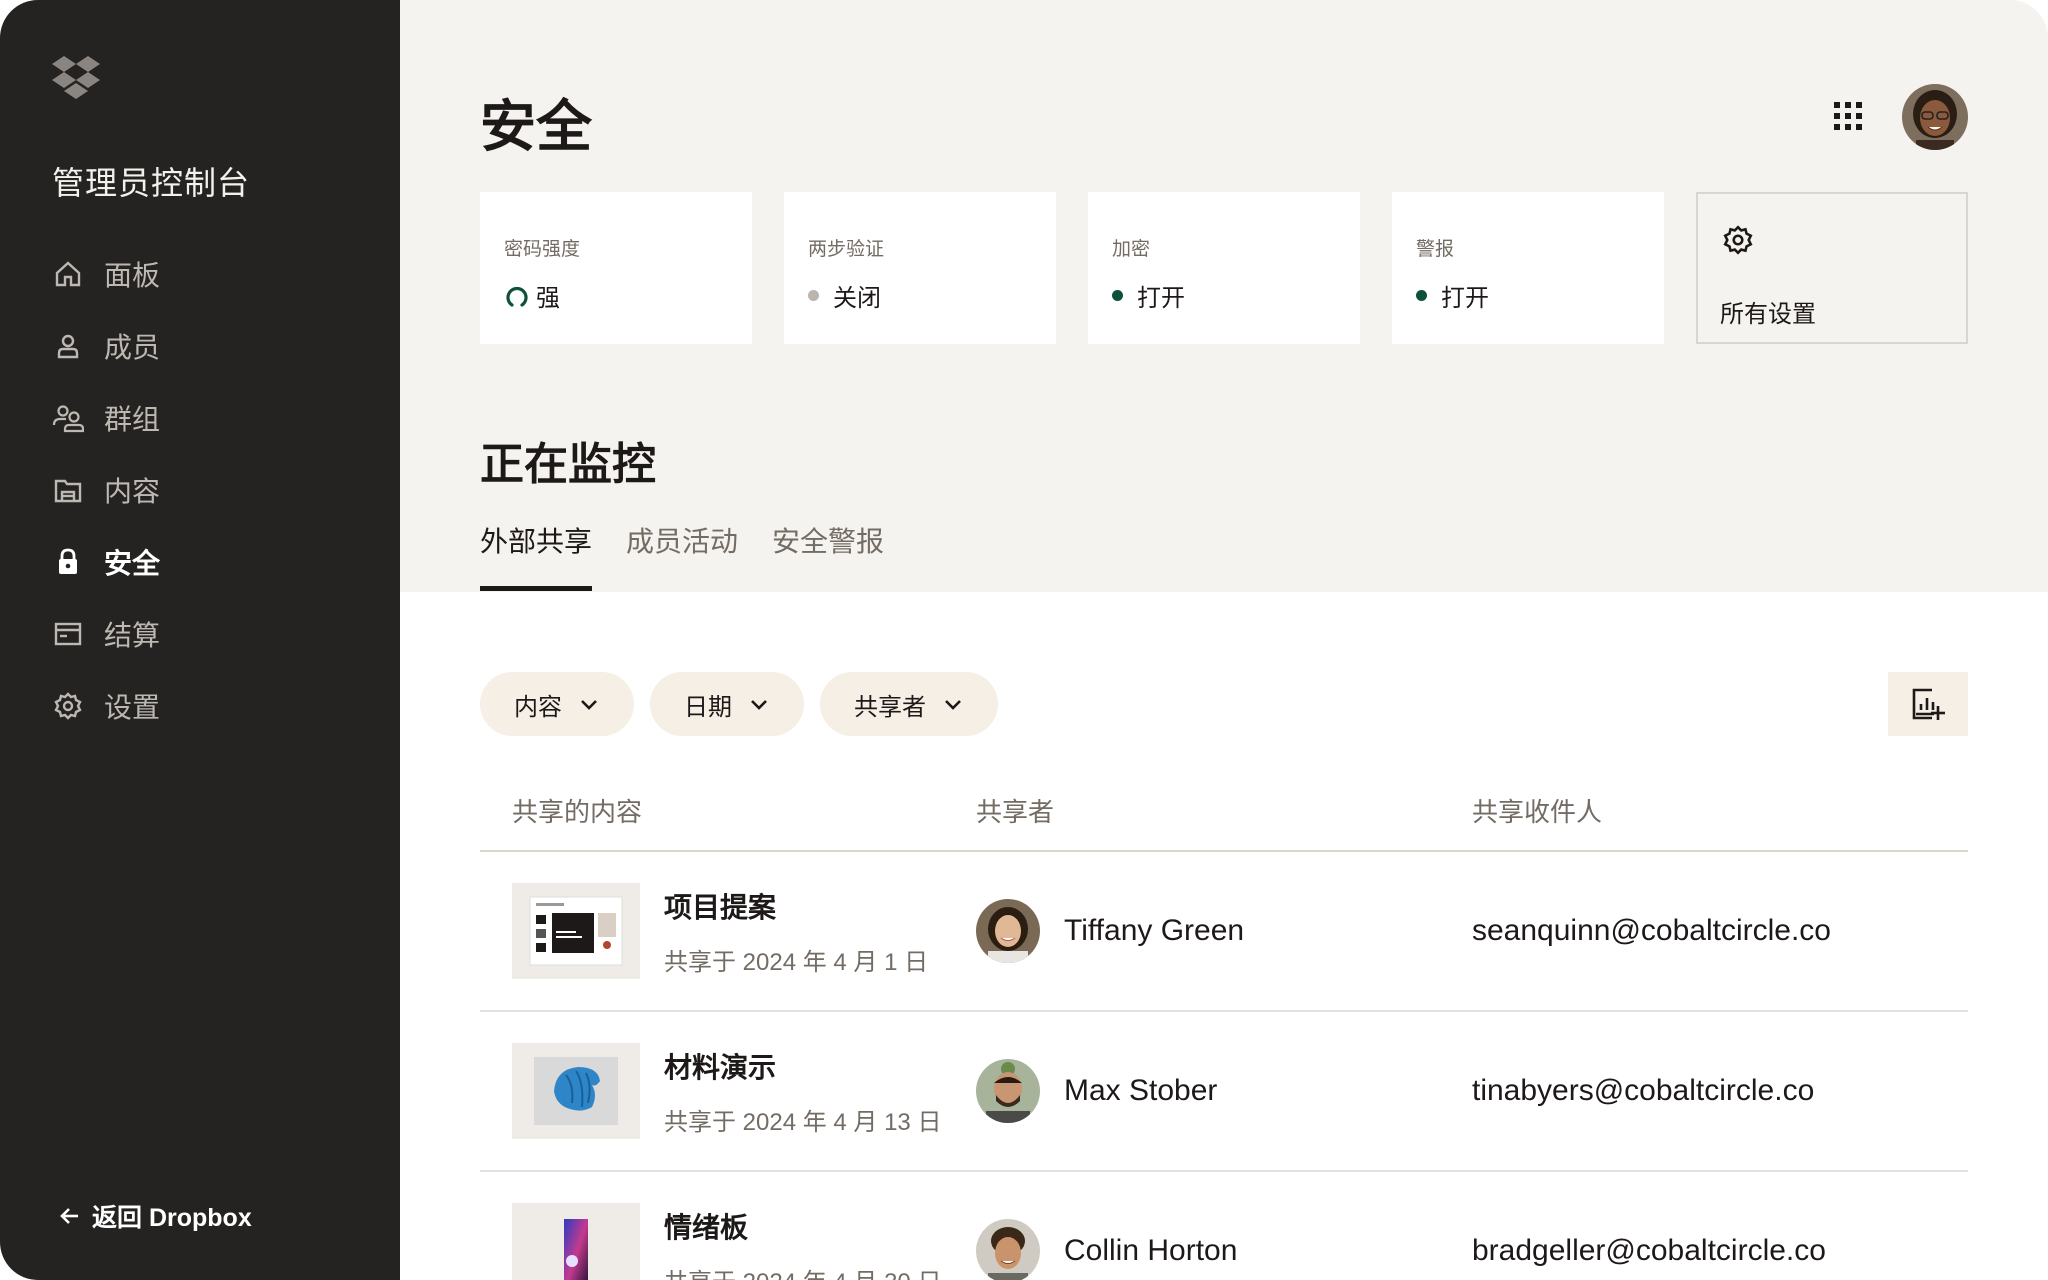 Image resolution: width=2048 pixels, height=1280 pixels. What do you see at coordinates (1832, 268) in the screenshot?
I see `all-settings-card: 所有设置` at bounding box center [1832, 268].